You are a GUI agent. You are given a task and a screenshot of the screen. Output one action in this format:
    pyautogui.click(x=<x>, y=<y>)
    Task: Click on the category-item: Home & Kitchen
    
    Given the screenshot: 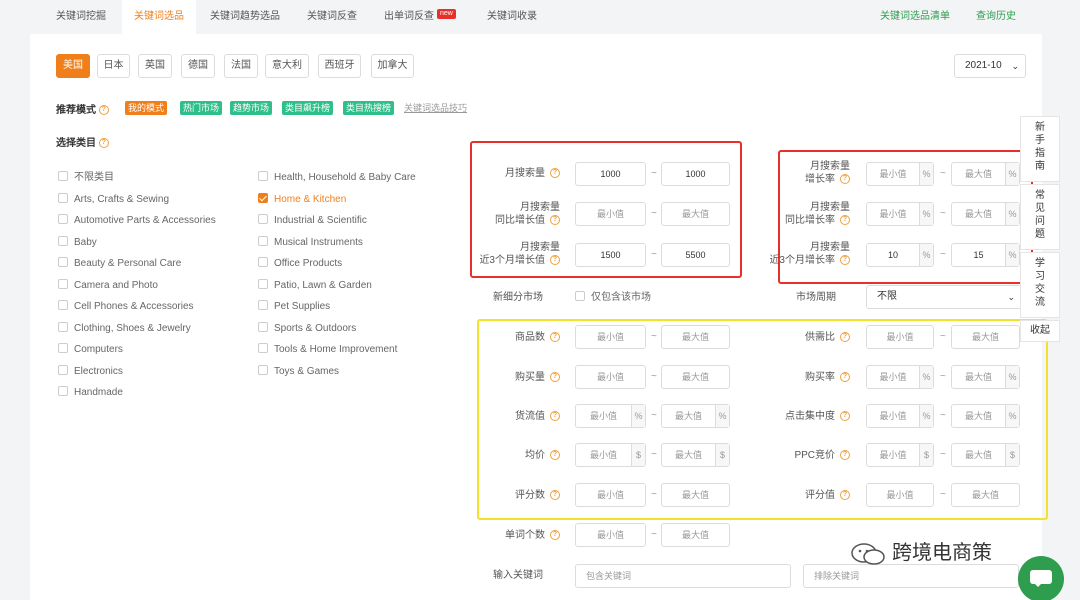 What is the action you would take?
    pyautogui.click(x=302, y=199)
    